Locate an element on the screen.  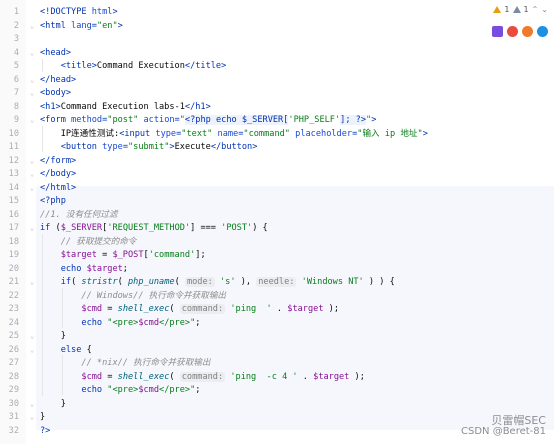
code-token: mode: is located at coordinates (199, 282).